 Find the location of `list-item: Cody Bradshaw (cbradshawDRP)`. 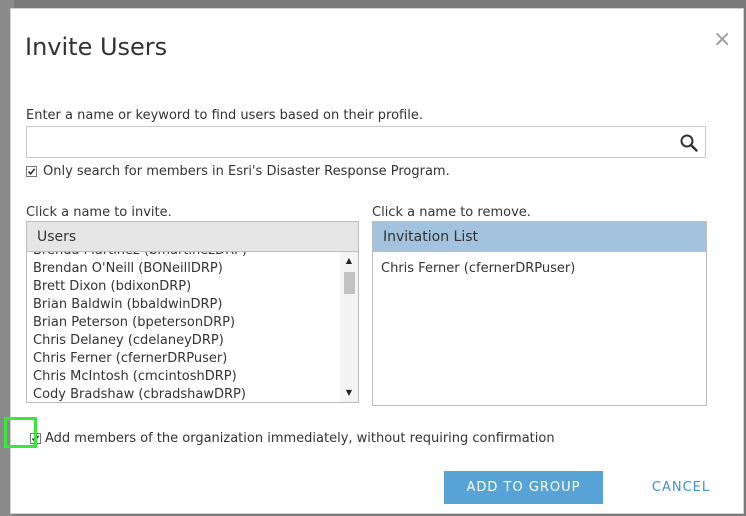

list-item: Cody Bradshaw (cbradshawDRP) is located at coordinates (184, 394).